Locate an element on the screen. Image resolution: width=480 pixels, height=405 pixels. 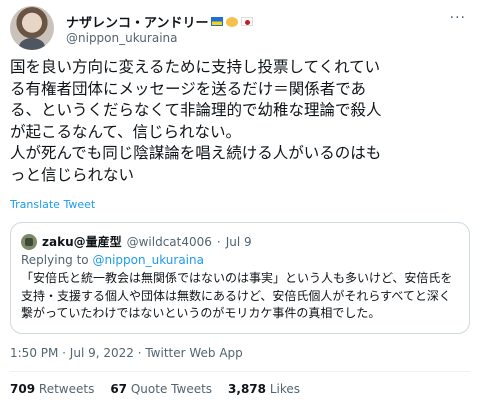
quote-header: zaku@量産型 @wildcat4006 · Jul 9 is located at coordinates (136, 241).